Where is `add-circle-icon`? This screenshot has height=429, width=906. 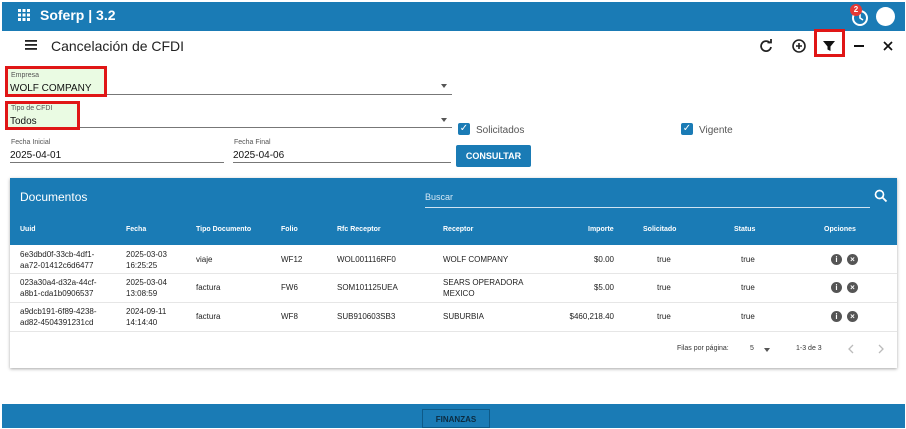
add-circle-icon is located at coordinates (799, 46).